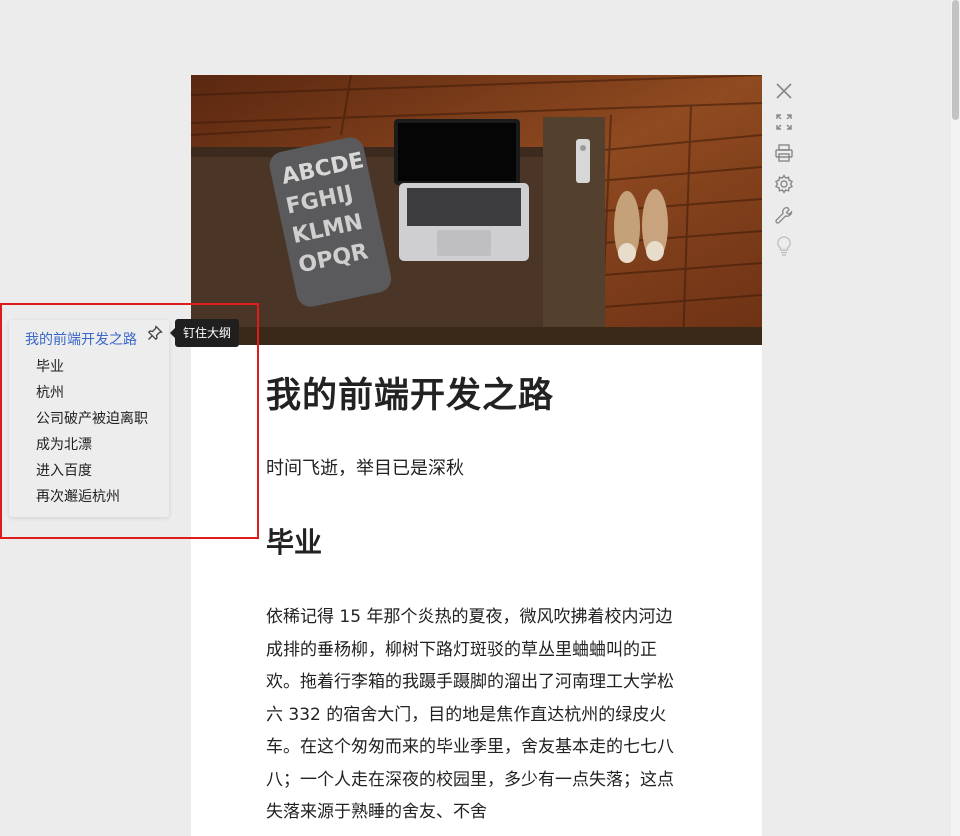 This screenshot has height=836, width=960. I want to click on tools-button, so click(784, 214).